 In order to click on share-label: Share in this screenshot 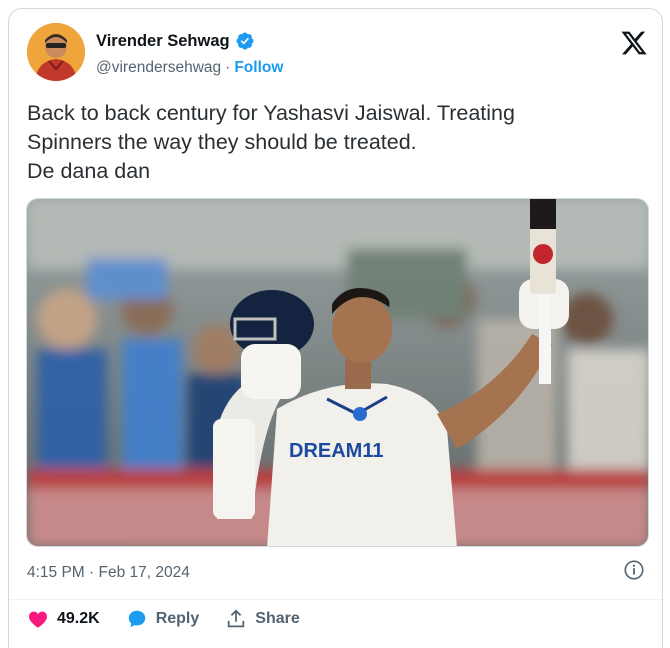, I will do `click(277, 618)`.